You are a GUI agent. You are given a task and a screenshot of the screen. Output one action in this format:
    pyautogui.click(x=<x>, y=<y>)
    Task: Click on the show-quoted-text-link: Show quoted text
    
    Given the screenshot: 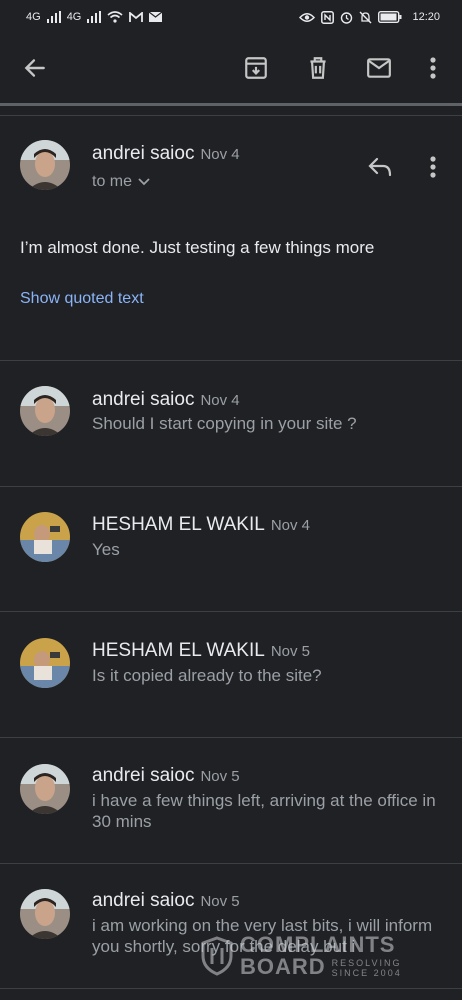 What is the action you would take?
    pyautogui.click(x=82, y=299)
    